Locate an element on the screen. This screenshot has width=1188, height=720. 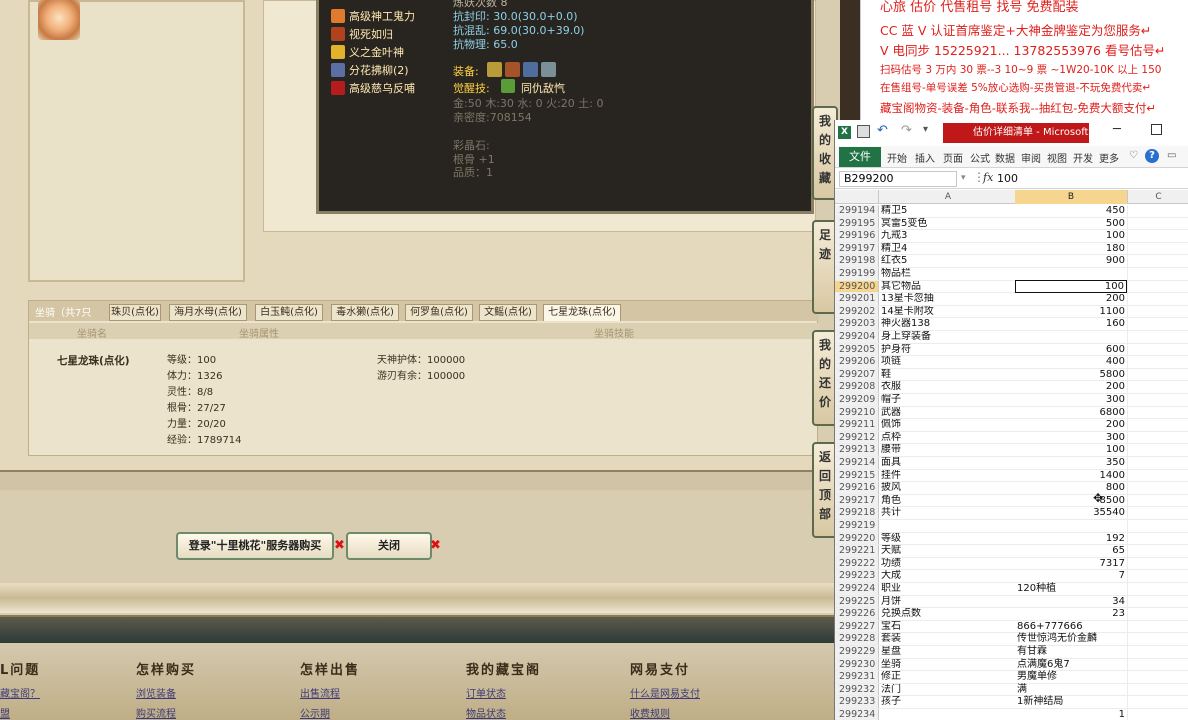
cell-b: 1100 is located at coordinates (1071, 312).